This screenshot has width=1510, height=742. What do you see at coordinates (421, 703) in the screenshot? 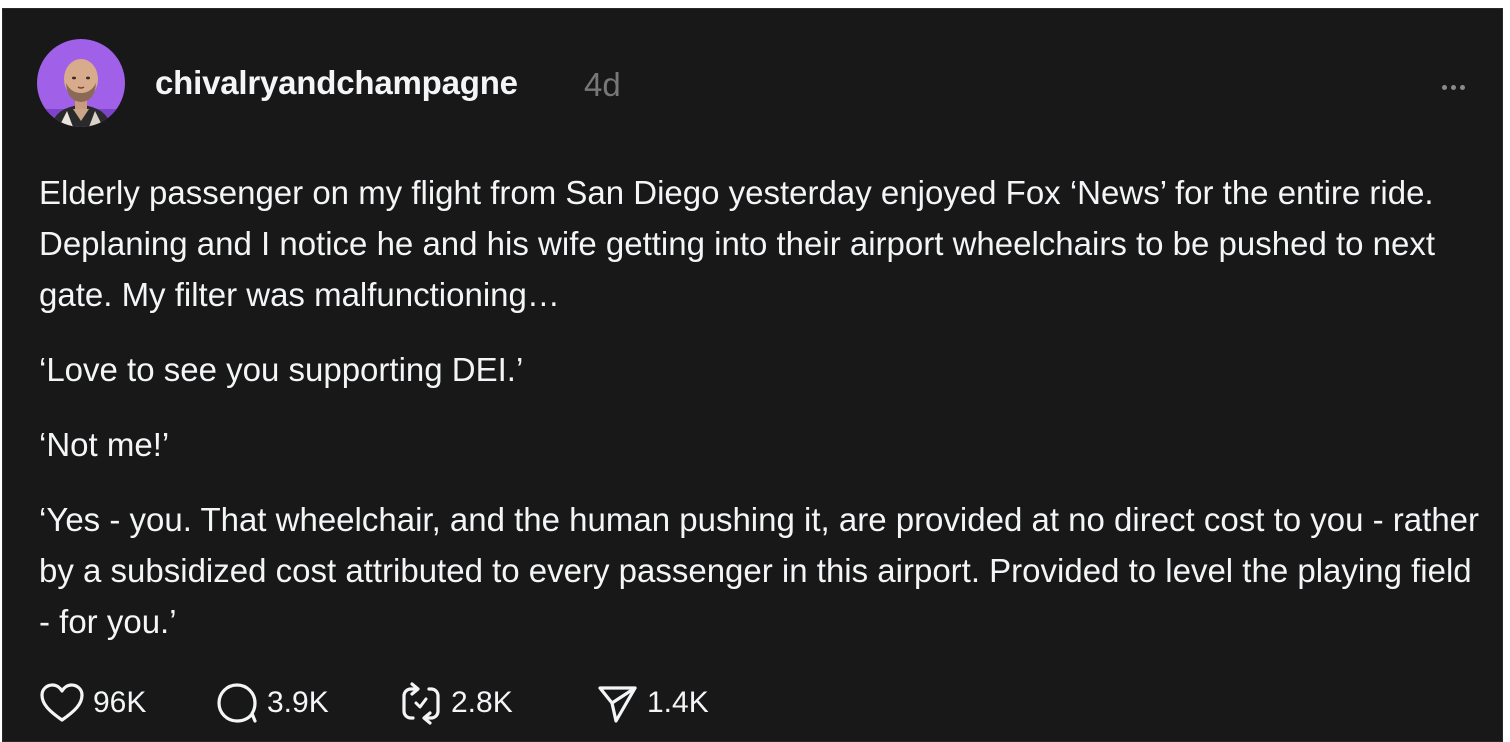
I see `repost-icon` at bounding box center [421, 703].